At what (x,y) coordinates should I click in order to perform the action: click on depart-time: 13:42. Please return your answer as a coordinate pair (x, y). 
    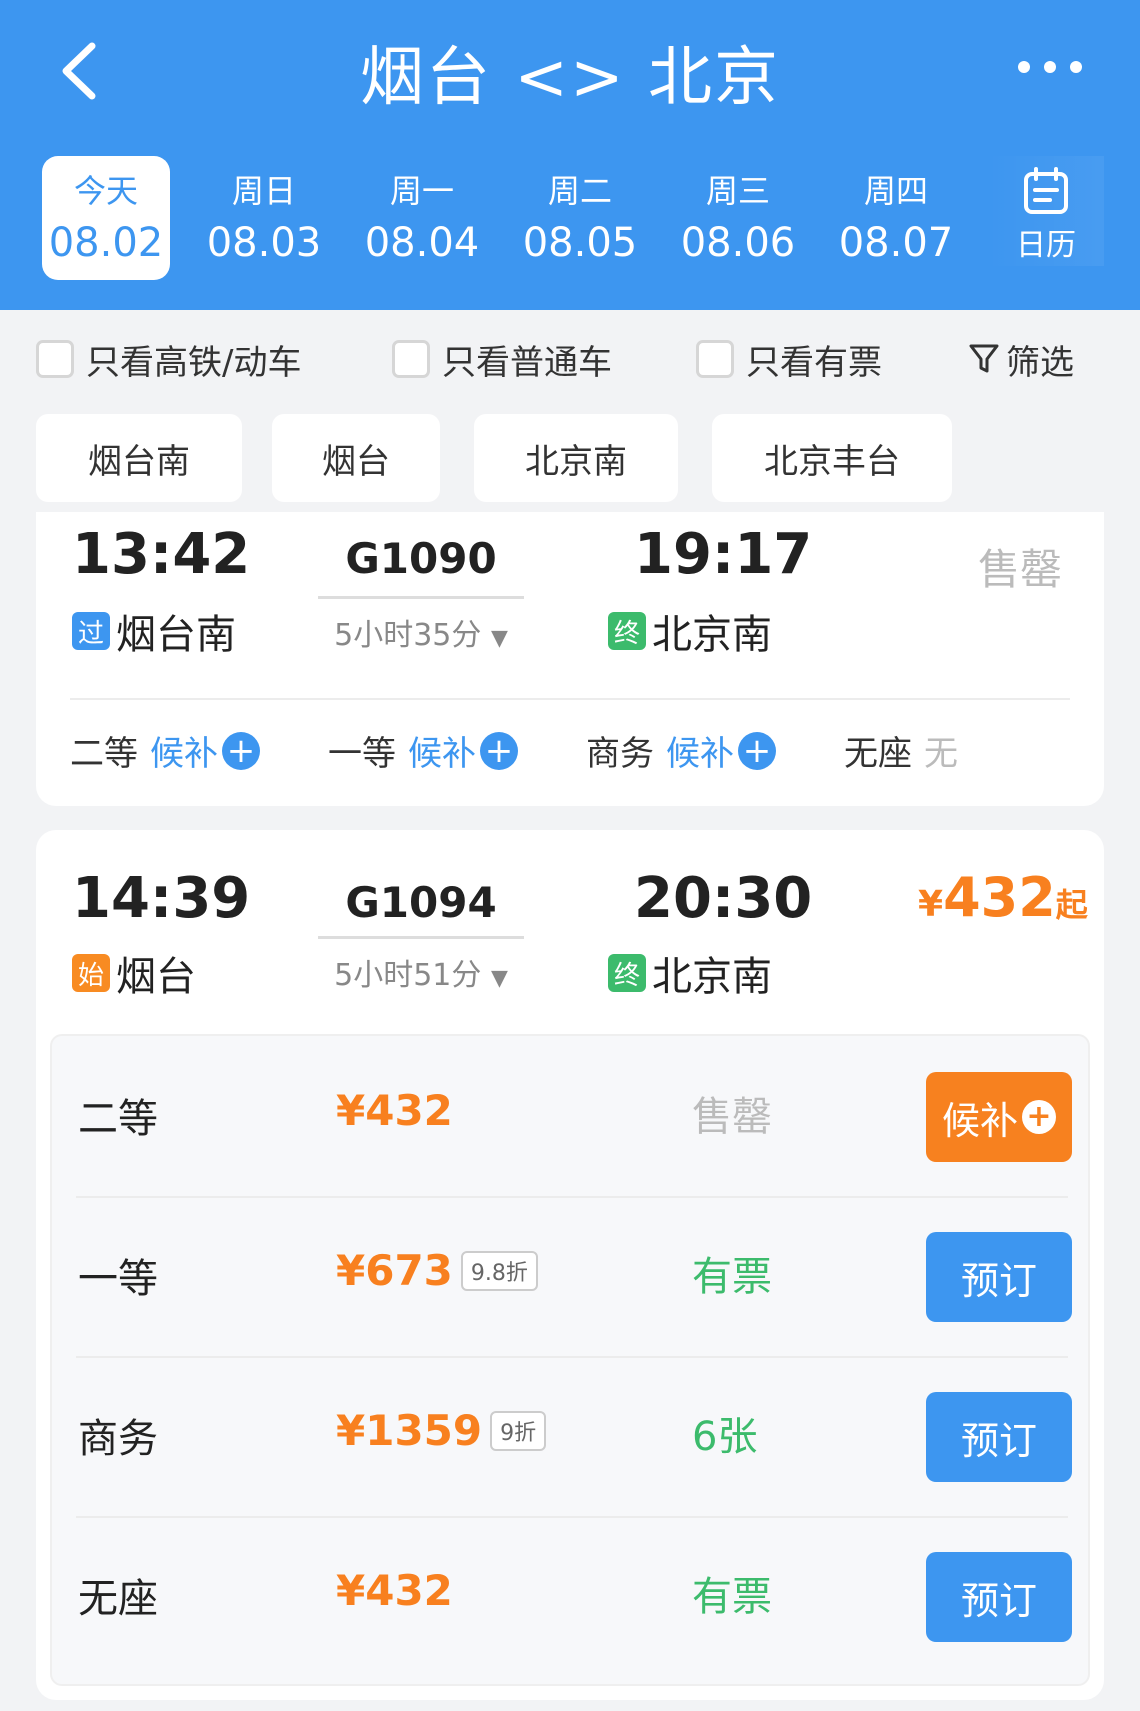
    Looking at the image, I should click on (161, 554).